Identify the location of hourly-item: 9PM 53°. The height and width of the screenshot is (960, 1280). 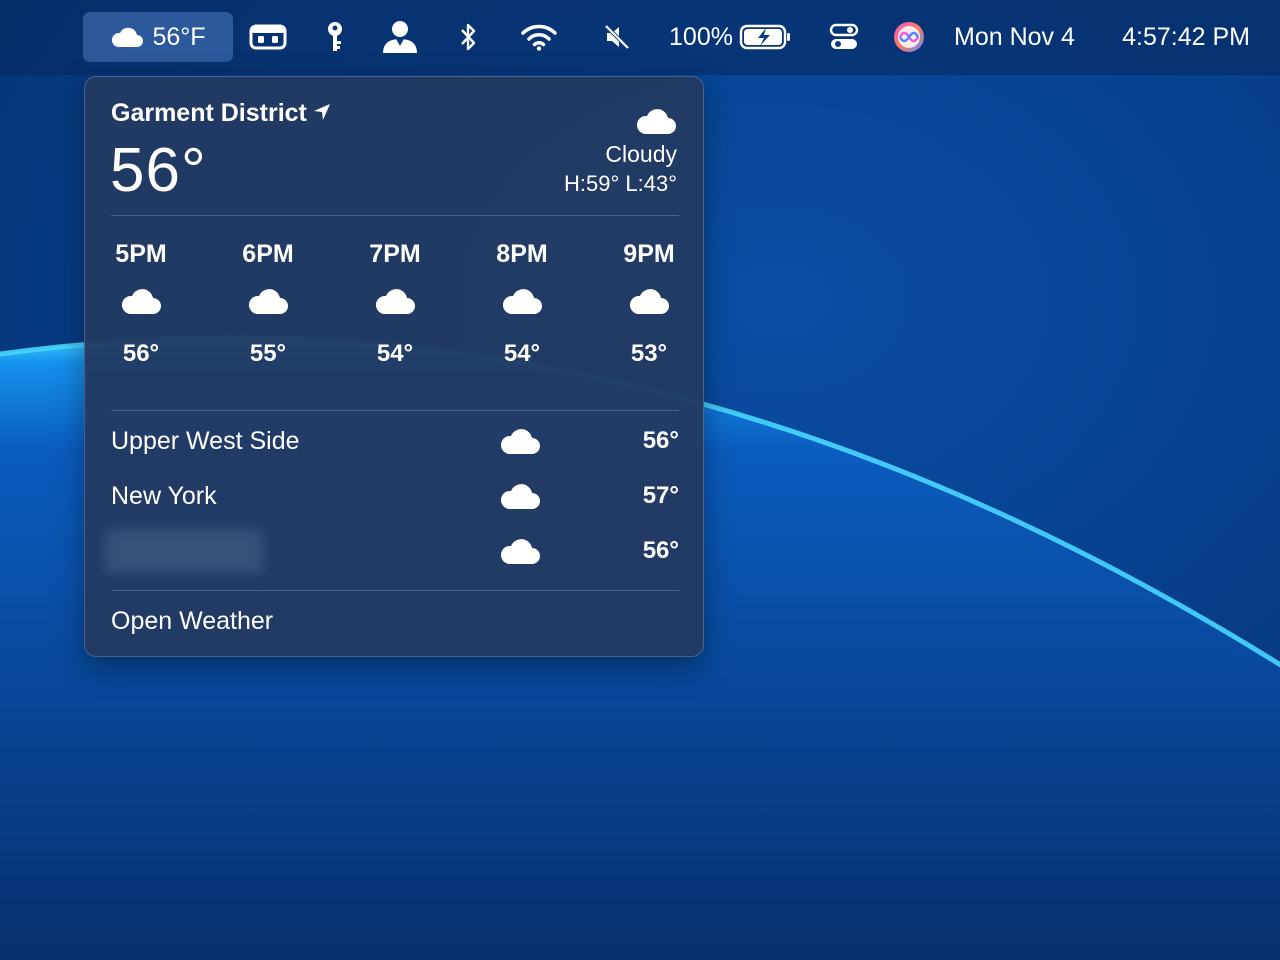
(649, 304).